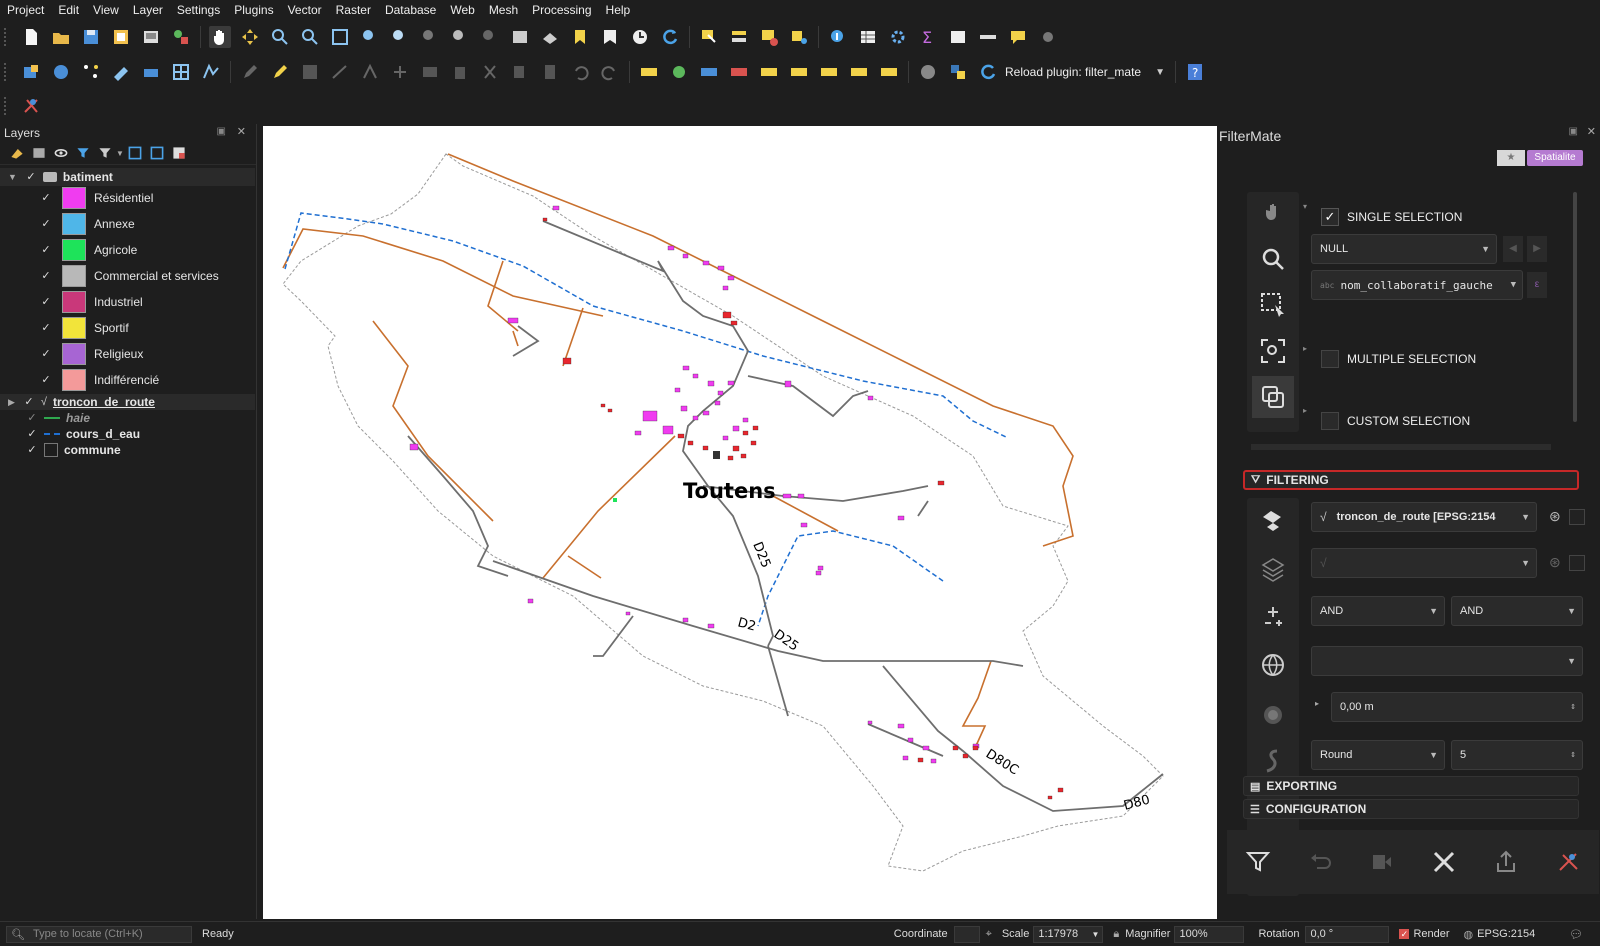 This screenshot has width=1600, height=946. I want to click on buffer-style-combo: Round ▼, so click(1378, 755).